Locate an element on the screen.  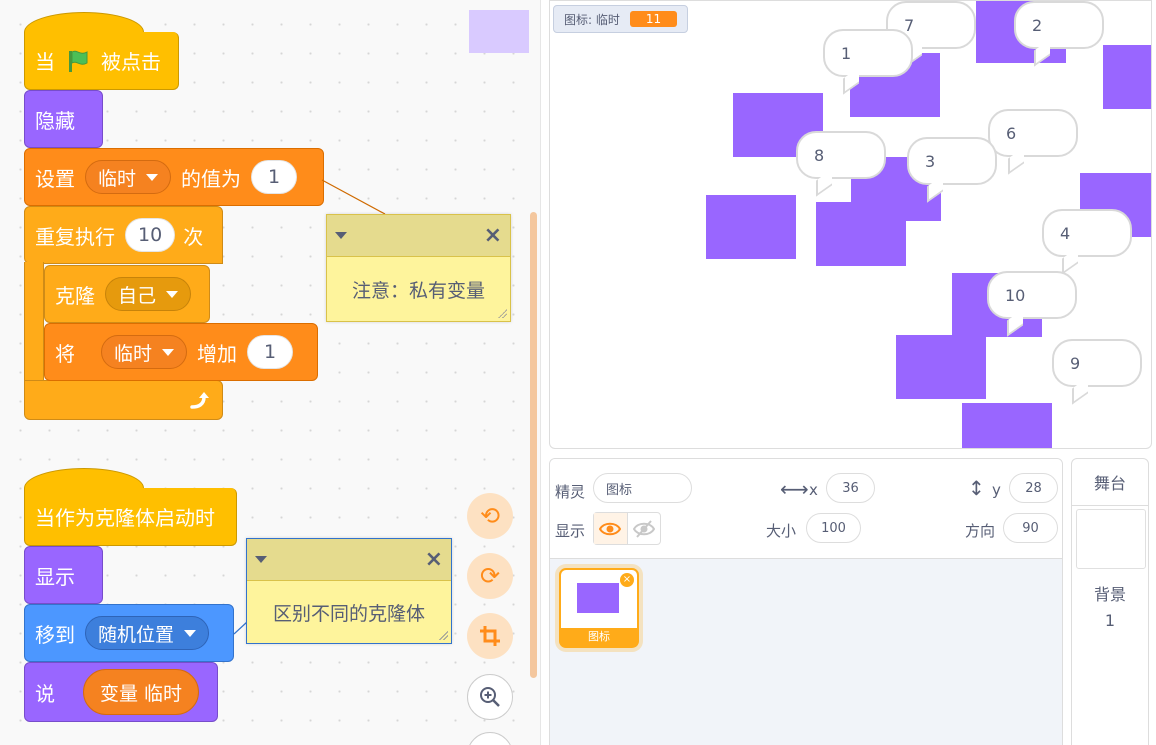
crop-icon is located at coordinates (490, 636).